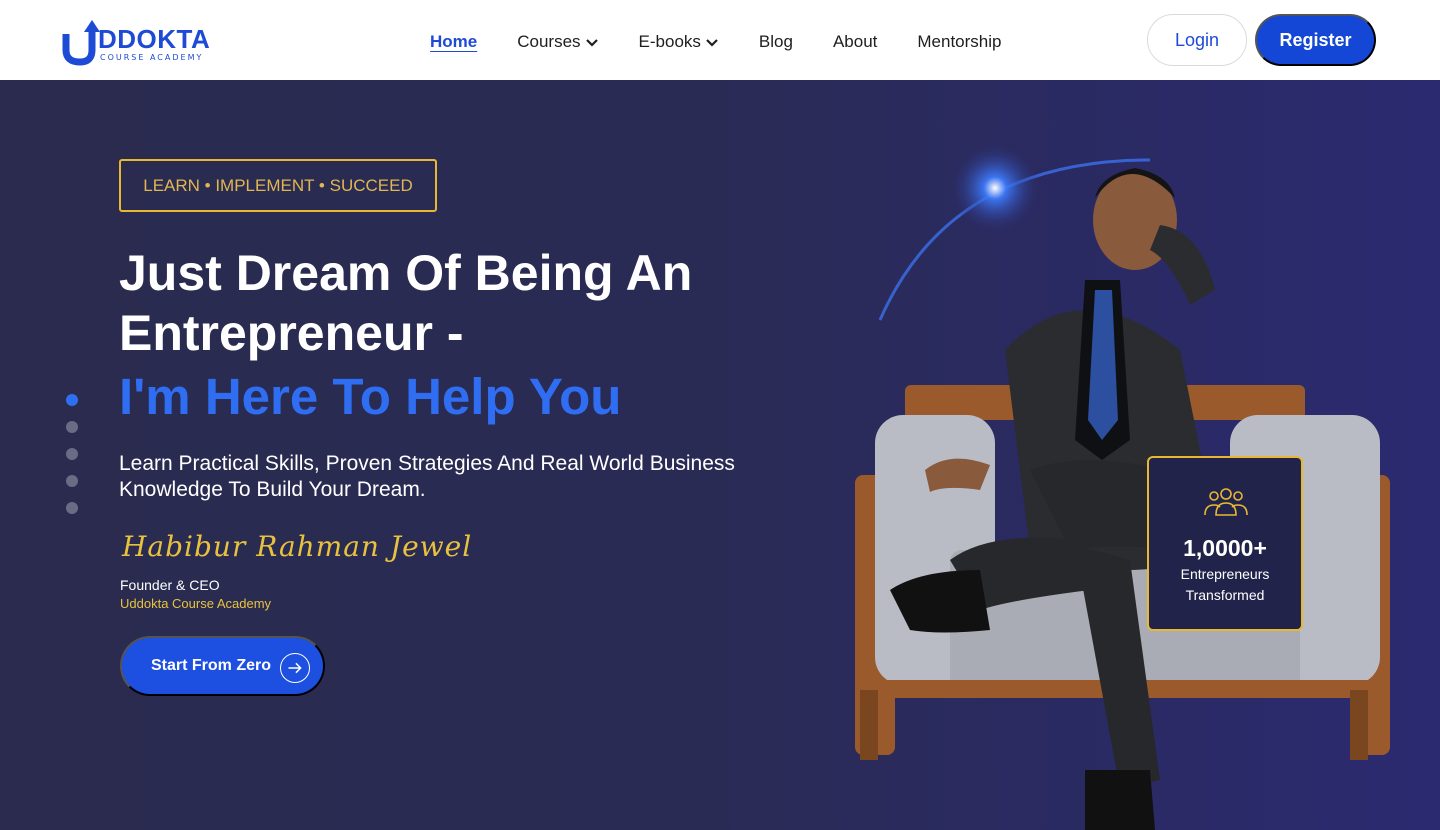 The height and width of the screenshot is (830, 1440). Describe the element at coordinates (211, 665) in the screenshot. I see `cta-label: Start From Zero` at that location.